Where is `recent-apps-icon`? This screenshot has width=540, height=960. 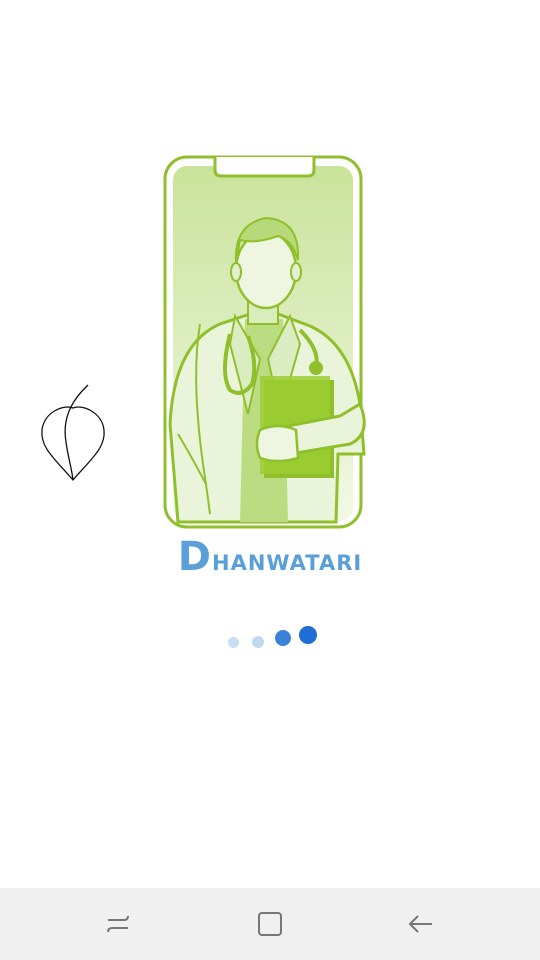 recent-apps-icon is located at coordinates (118, 924).